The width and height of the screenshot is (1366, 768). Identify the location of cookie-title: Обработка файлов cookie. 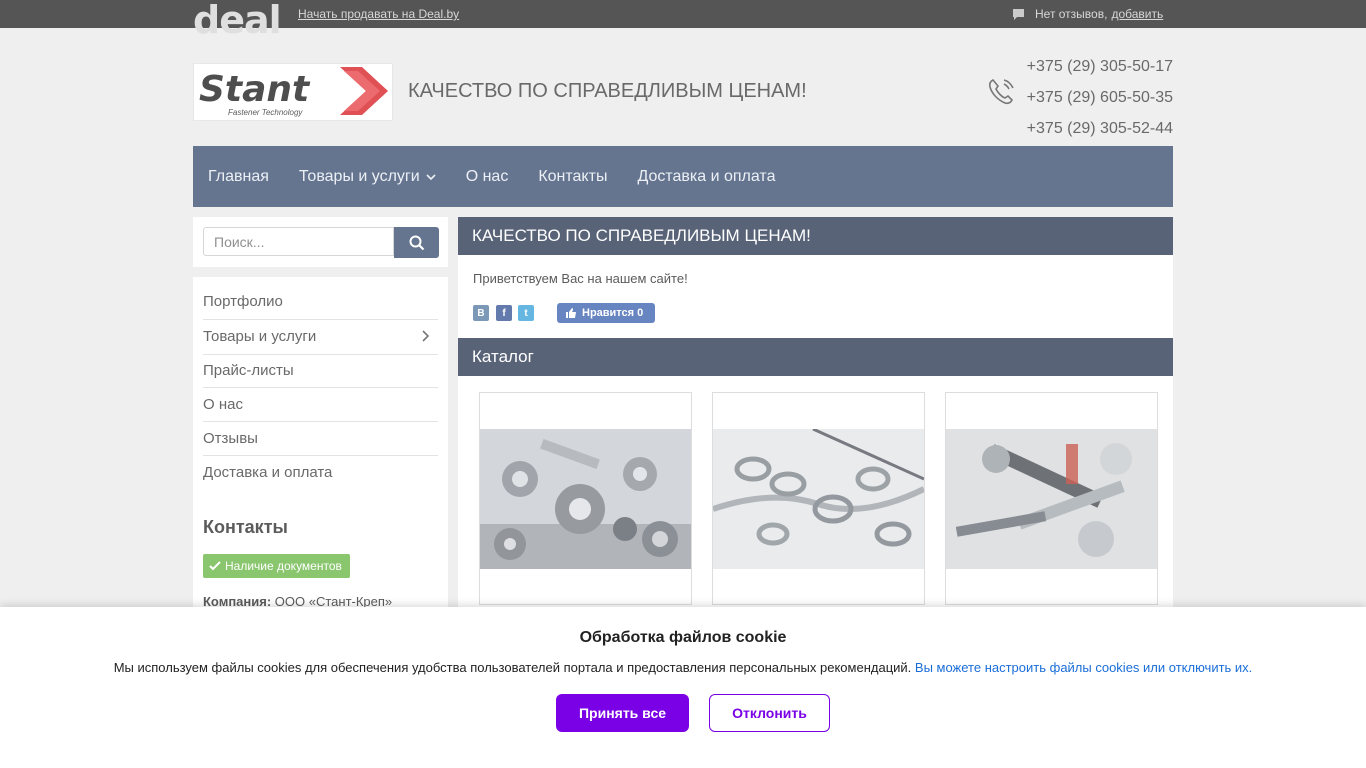
(683, 637).